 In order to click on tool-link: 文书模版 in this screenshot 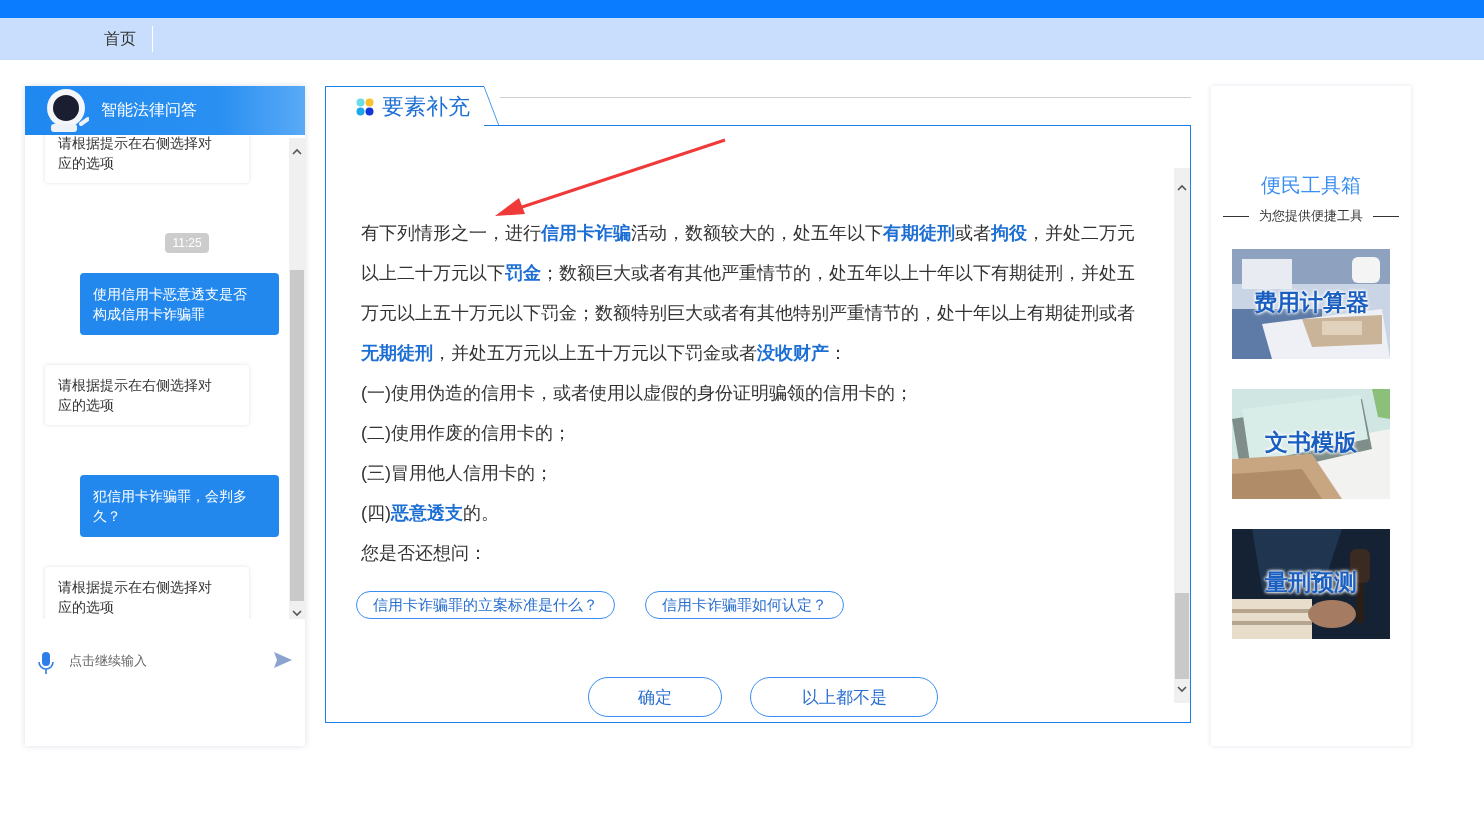, I will do `click(1311, 442)`.